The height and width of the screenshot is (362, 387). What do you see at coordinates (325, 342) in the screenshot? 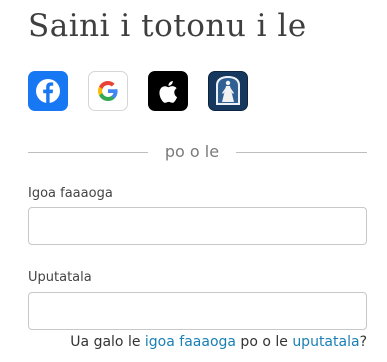
I see `forgot-password-link: uputatala` at bounding box center [325, 342].